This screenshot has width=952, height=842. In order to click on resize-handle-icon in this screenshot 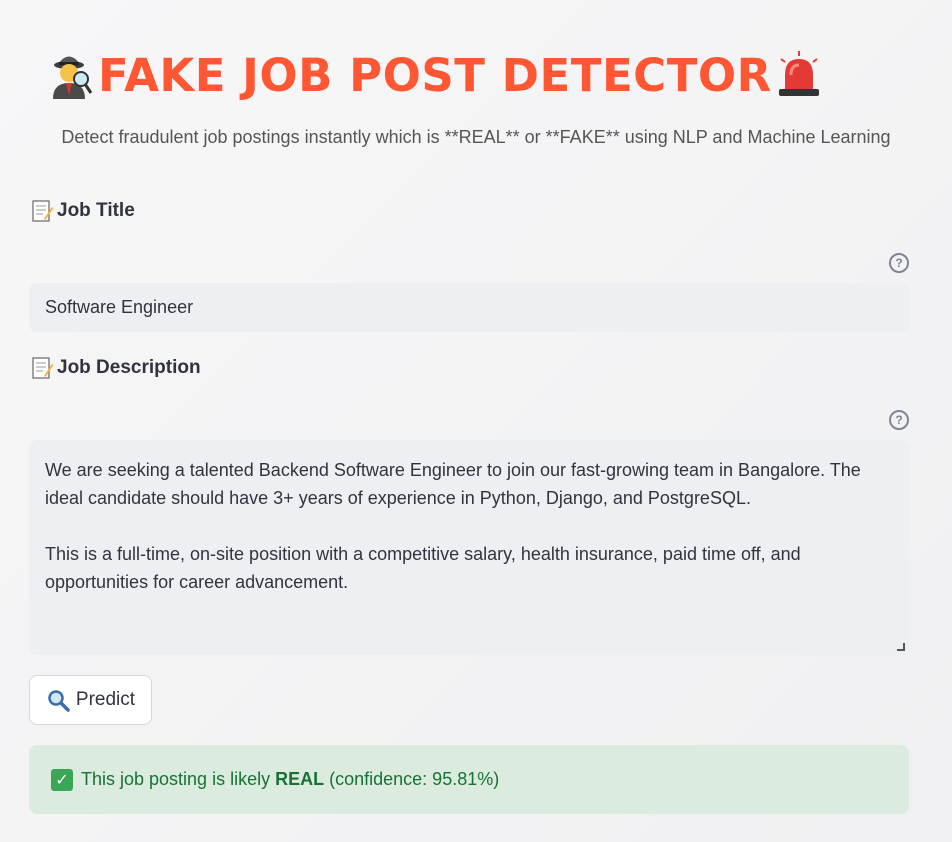, I will do `click(901, 647)`.